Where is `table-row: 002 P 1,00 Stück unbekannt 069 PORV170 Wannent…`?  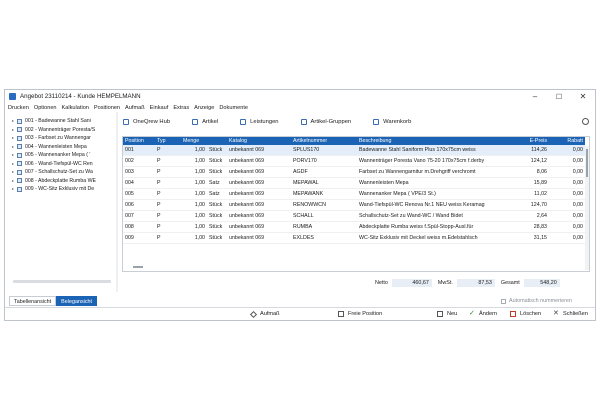
table-row: 002 P 1,00 Stück unbekannt 069 PORV170 Wannent… is located at coordinates (354, 161).